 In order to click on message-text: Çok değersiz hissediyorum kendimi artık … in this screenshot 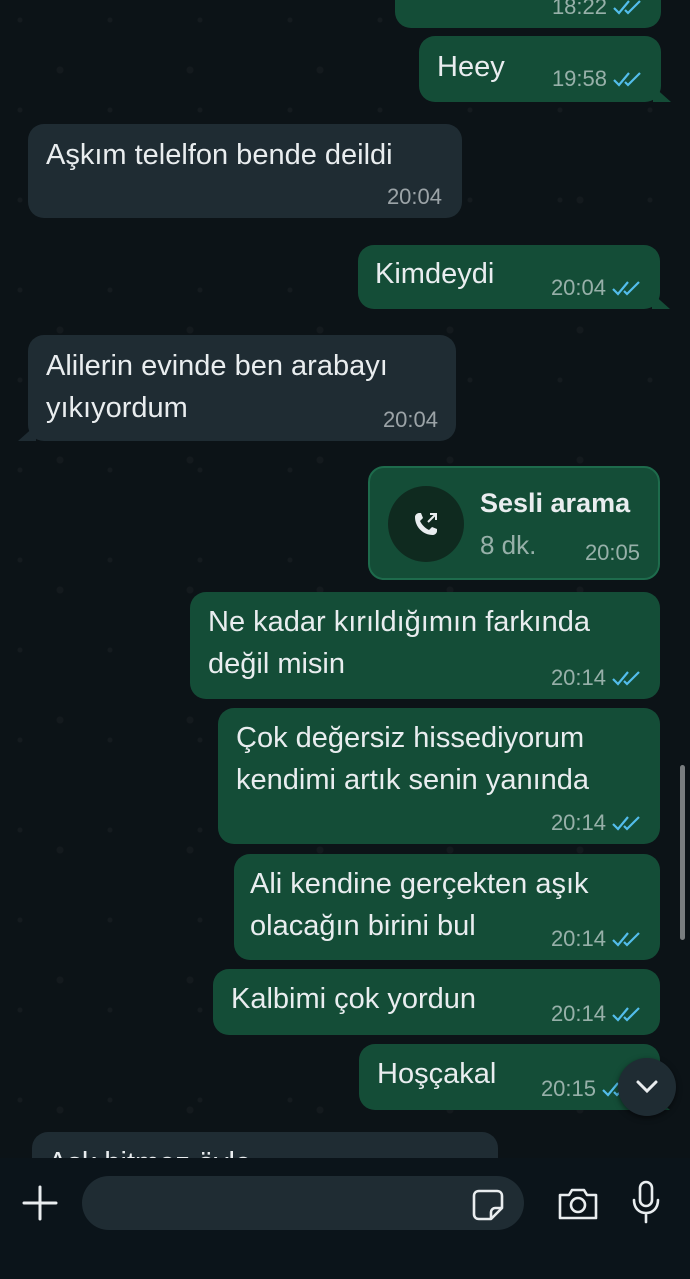, I will do `click(413, 759)`.